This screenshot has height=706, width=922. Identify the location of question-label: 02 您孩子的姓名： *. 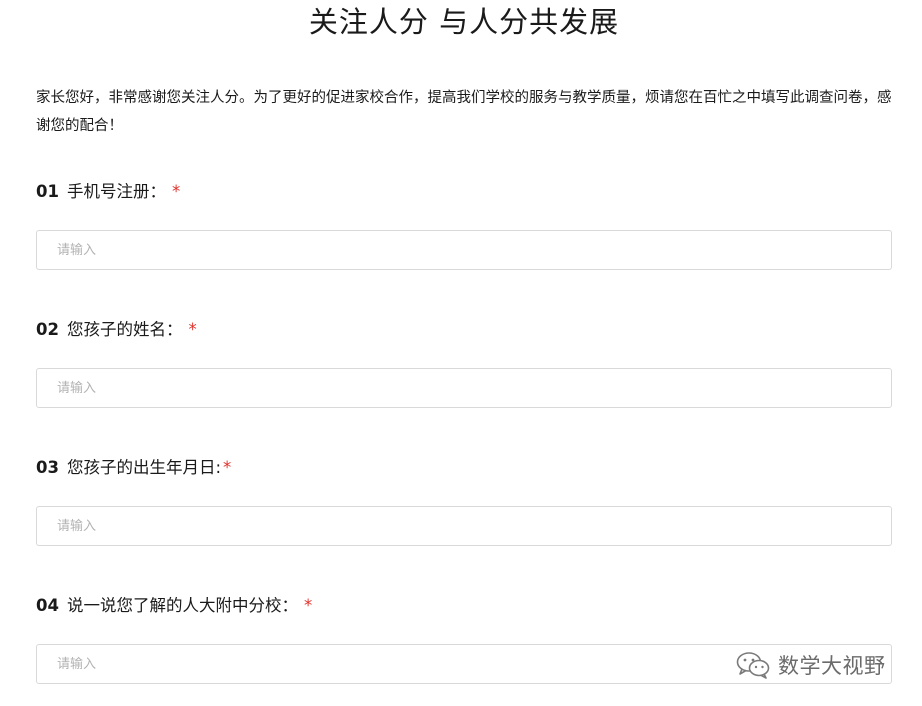
(464, 330).